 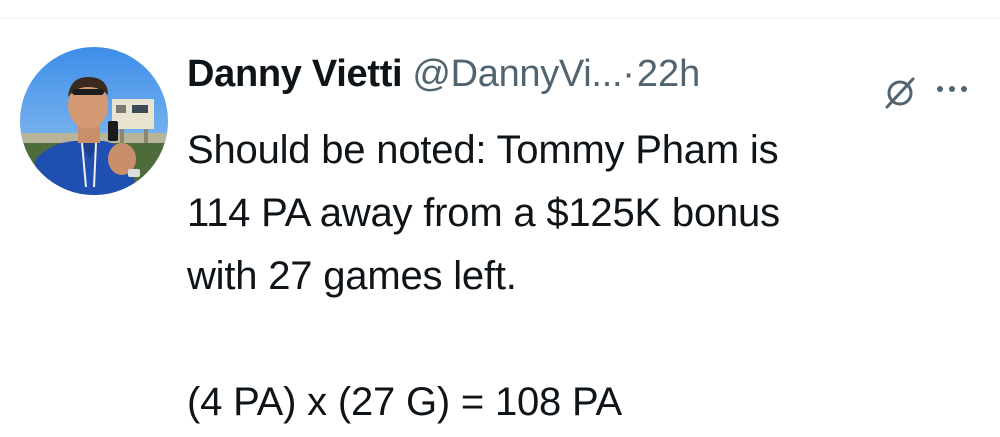 I want to click on author-display-name: Danny Vietti, so click(x=295, y=74).